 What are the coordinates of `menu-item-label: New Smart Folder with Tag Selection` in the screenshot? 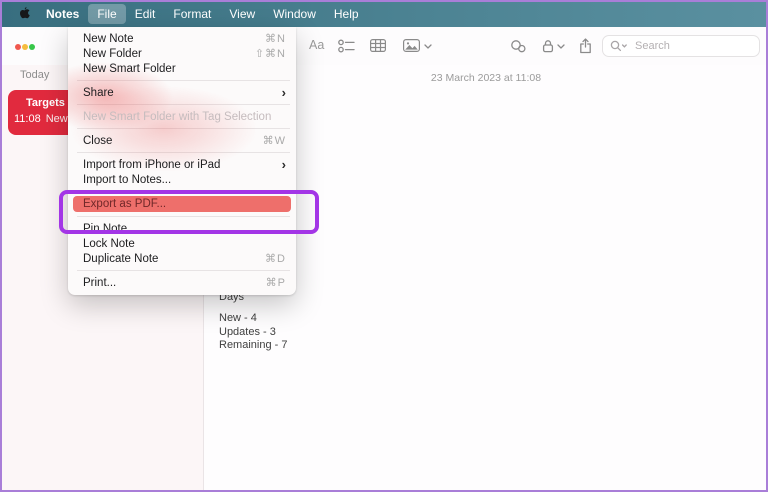 It's located at (177, 116).